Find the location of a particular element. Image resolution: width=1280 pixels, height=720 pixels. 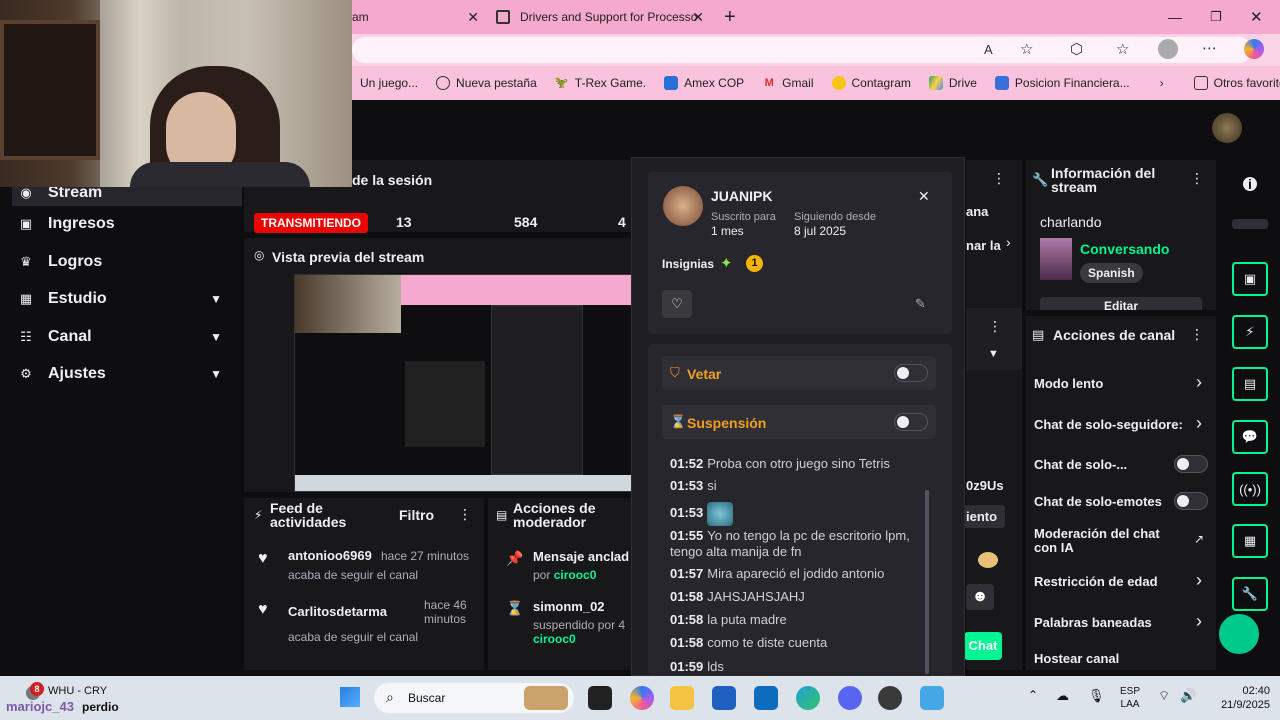

language-indicator: ESP LAA is located at coordinates (1130, 698).